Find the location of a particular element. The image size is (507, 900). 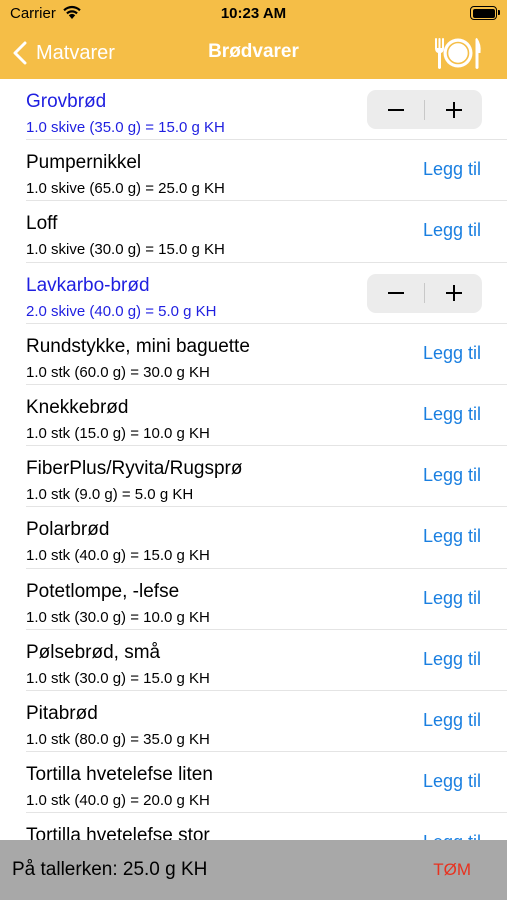

food-portion-detail: 1.0 stk (80.0 g) = 35.0 g KH is located at coordinates (118, 739).